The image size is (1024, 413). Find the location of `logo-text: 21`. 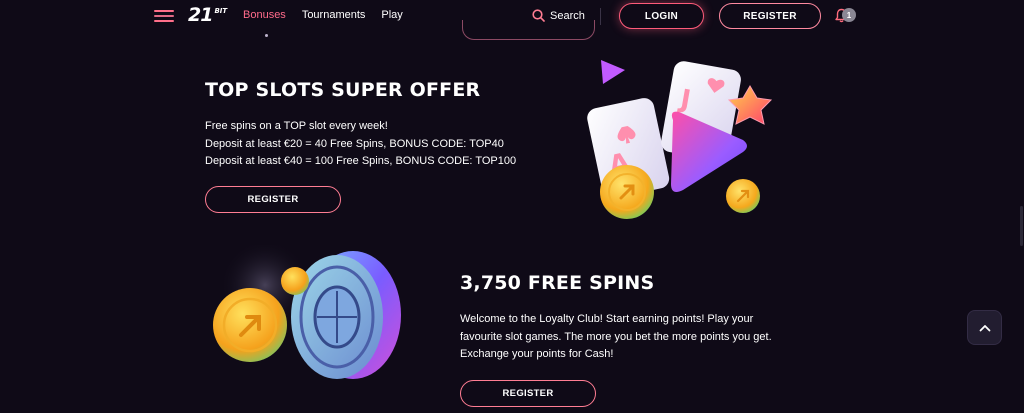

logo-text: 21 is located at coordinates (200, 15).